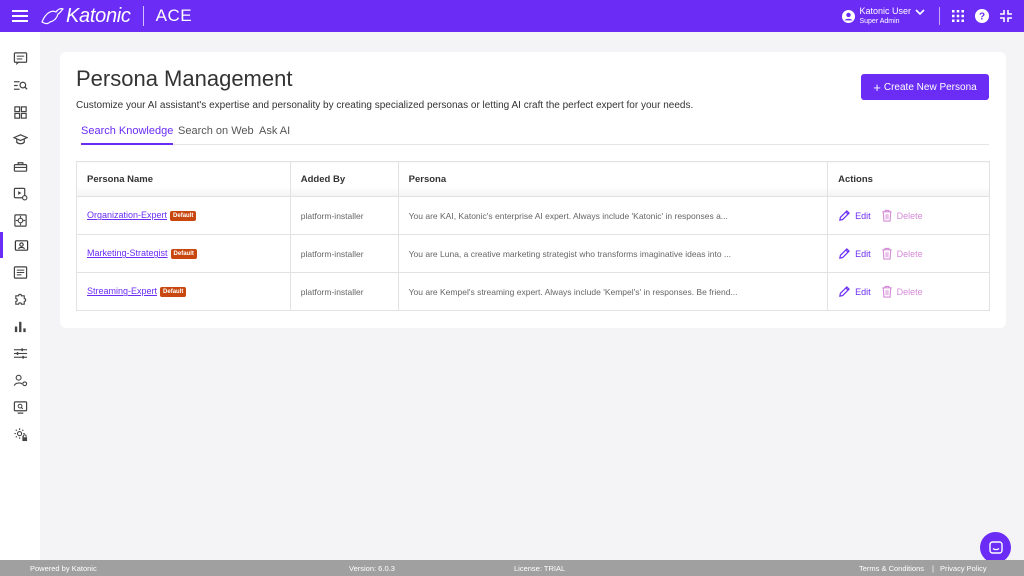 This screenshot has height=576, width=1024. I want to click on app-name: ACE, so click(174, 15).